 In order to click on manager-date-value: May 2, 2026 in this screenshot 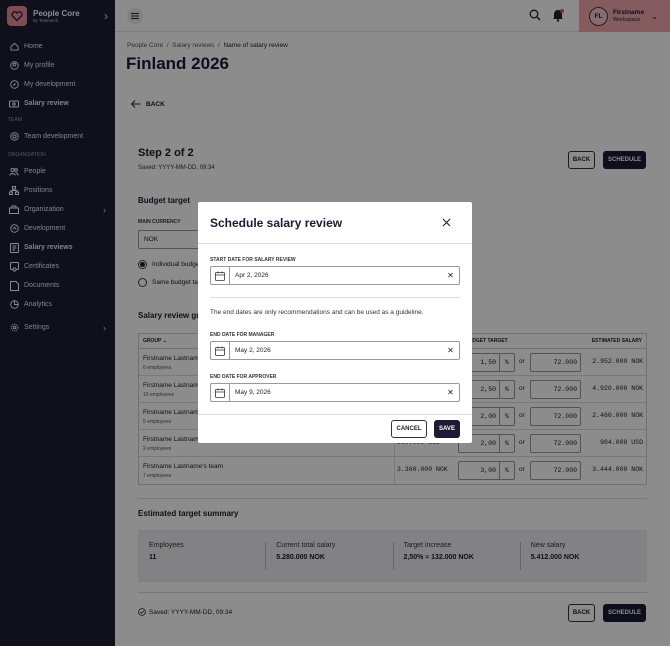, I will do `click(253, 350)`.